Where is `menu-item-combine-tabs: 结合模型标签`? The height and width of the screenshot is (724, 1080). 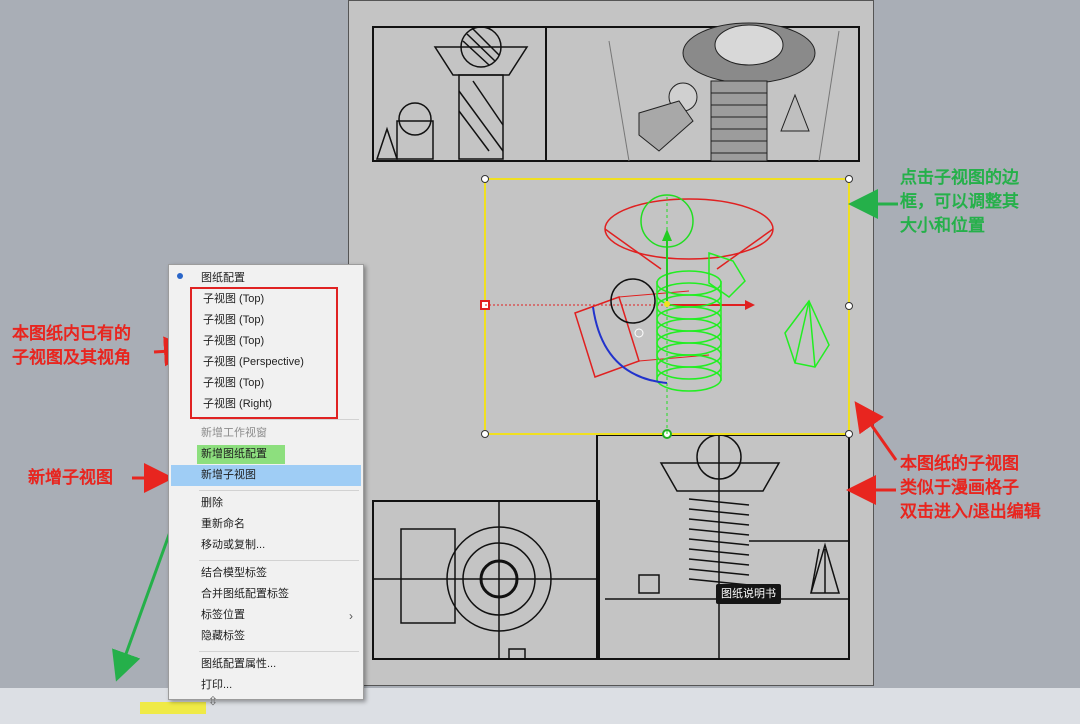
menu-item-combine-tabs: 结合模型标签 is located at coordinates (234, 573).